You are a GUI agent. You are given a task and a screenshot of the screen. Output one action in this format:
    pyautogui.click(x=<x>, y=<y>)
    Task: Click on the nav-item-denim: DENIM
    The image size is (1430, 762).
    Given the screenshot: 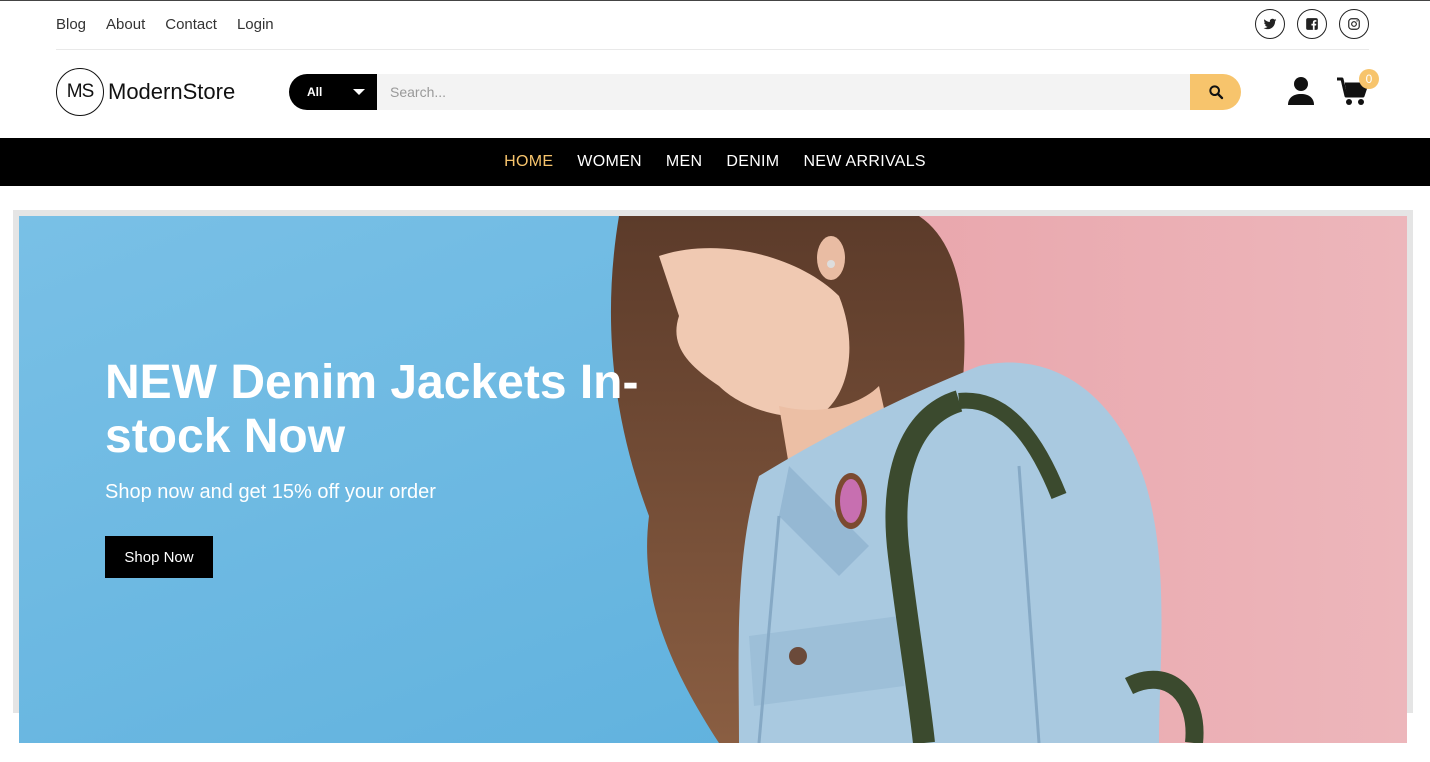 What is the action you would take?
    pyautogui.click(x=752, y=162)
    